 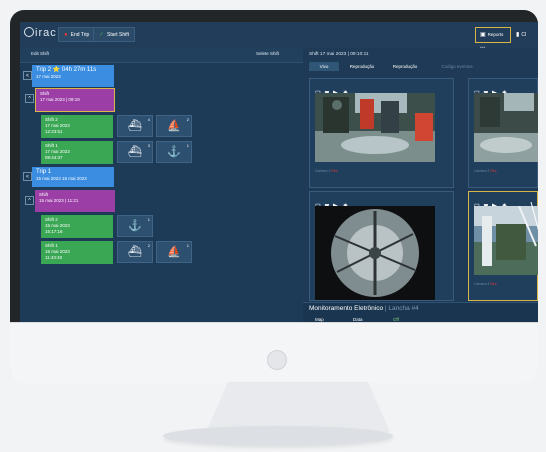 I want to click on event-count: 3, so click(x=148, y=145).